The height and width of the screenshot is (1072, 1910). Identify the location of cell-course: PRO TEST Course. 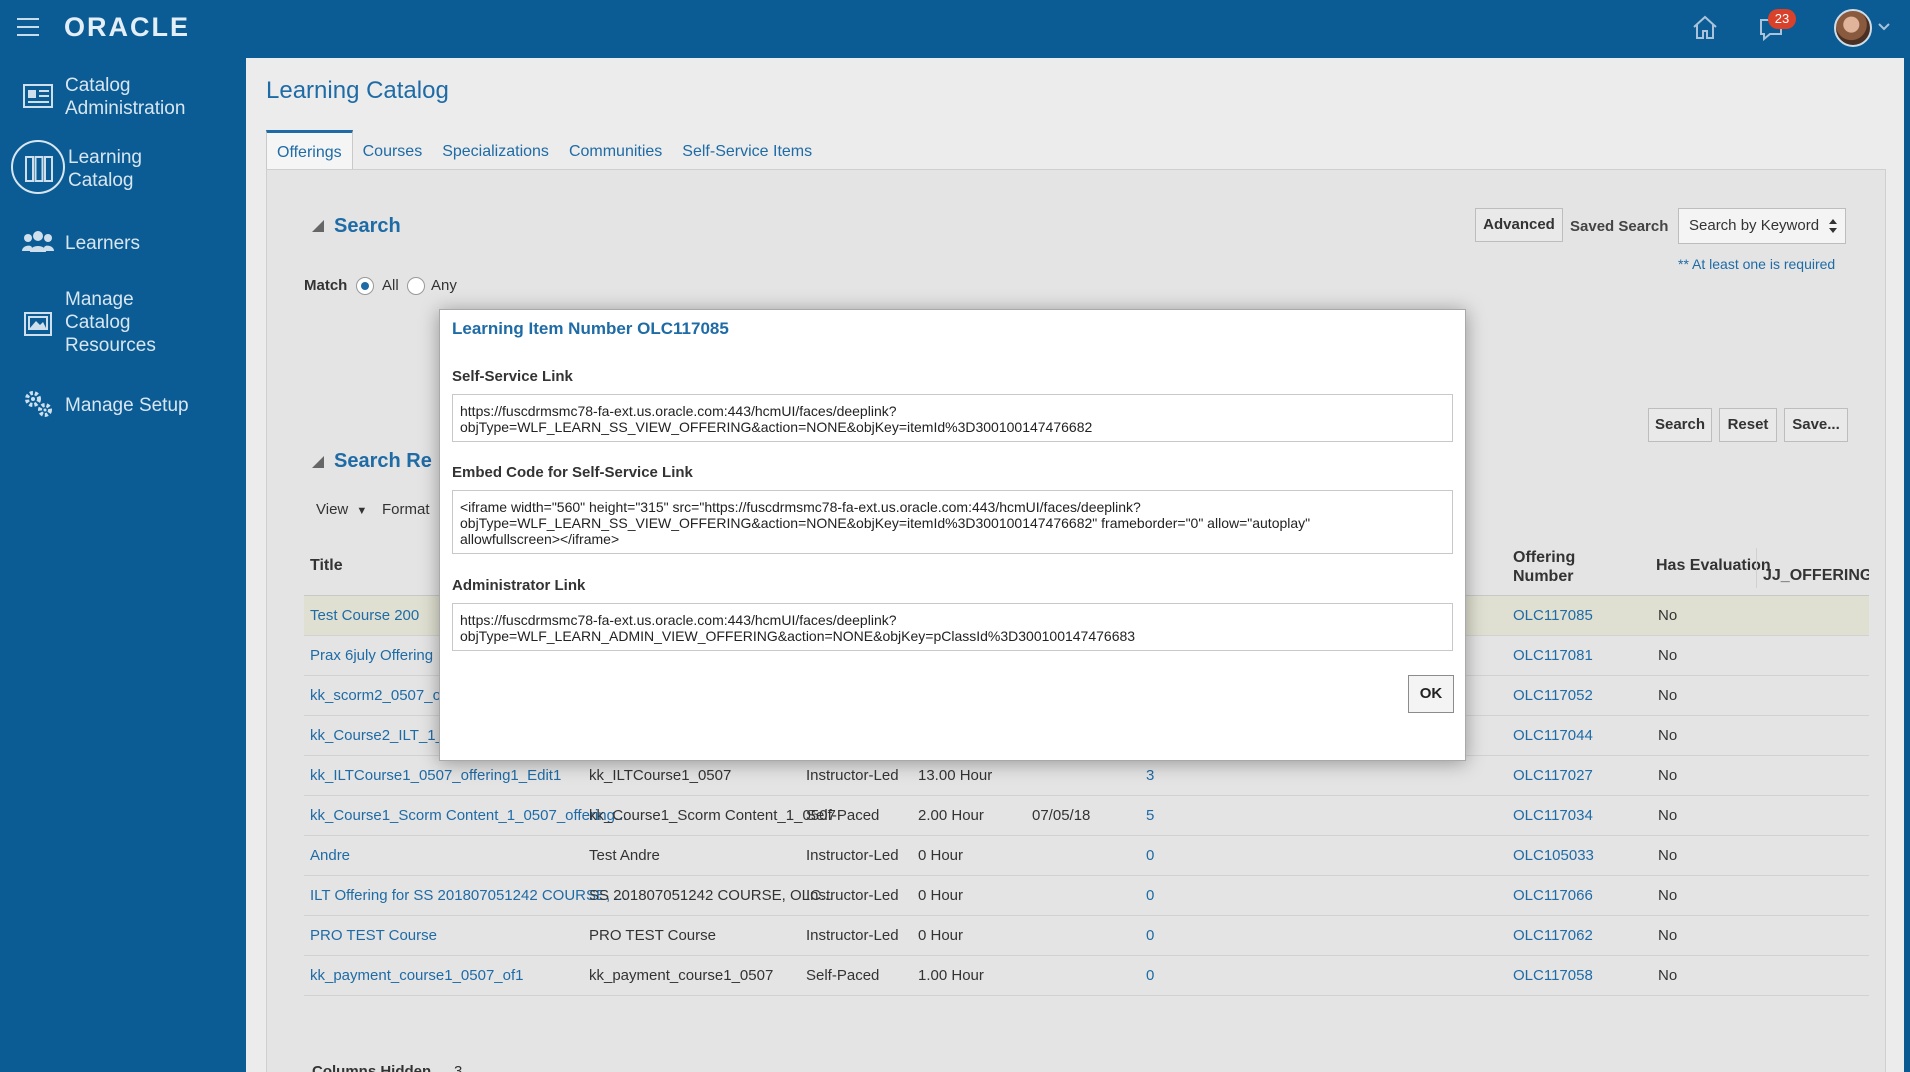
(652, 935).